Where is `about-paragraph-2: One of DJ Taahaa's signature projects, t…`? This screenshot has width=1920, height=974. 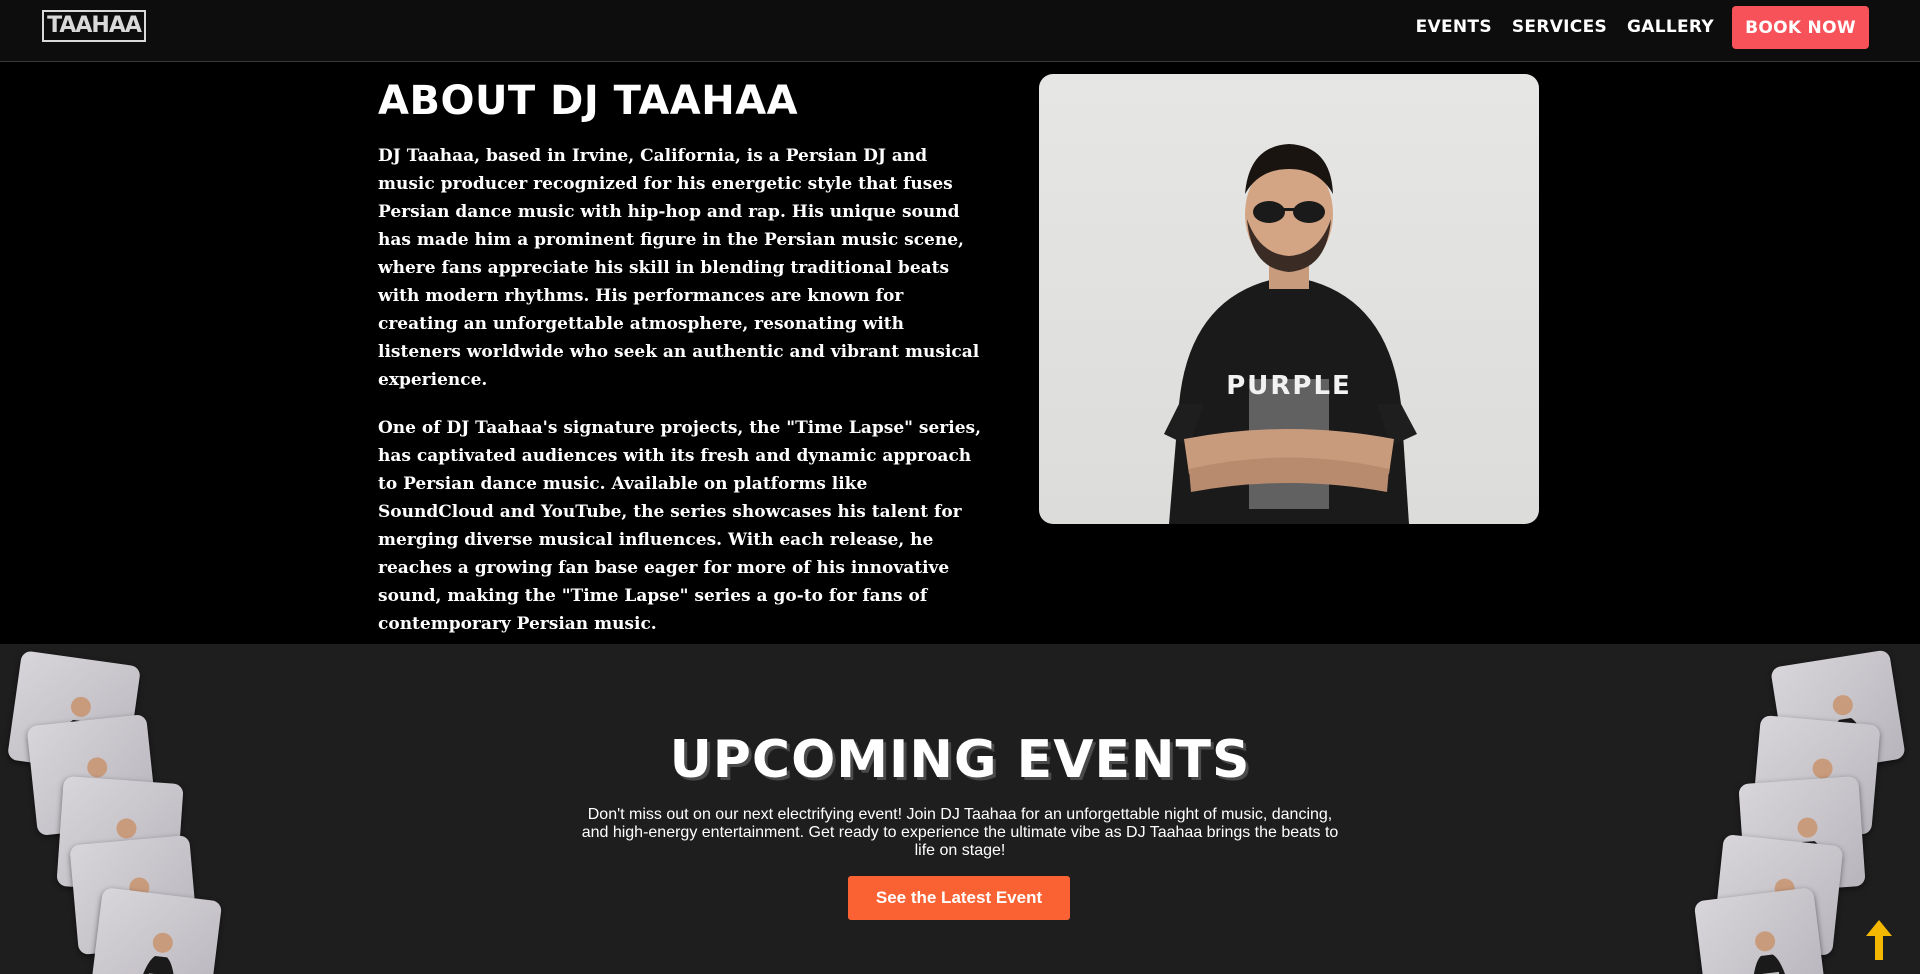
about-paragraph-2: One of DJ Taahaa's signature projects, t… is located at coordinates (680, 526).